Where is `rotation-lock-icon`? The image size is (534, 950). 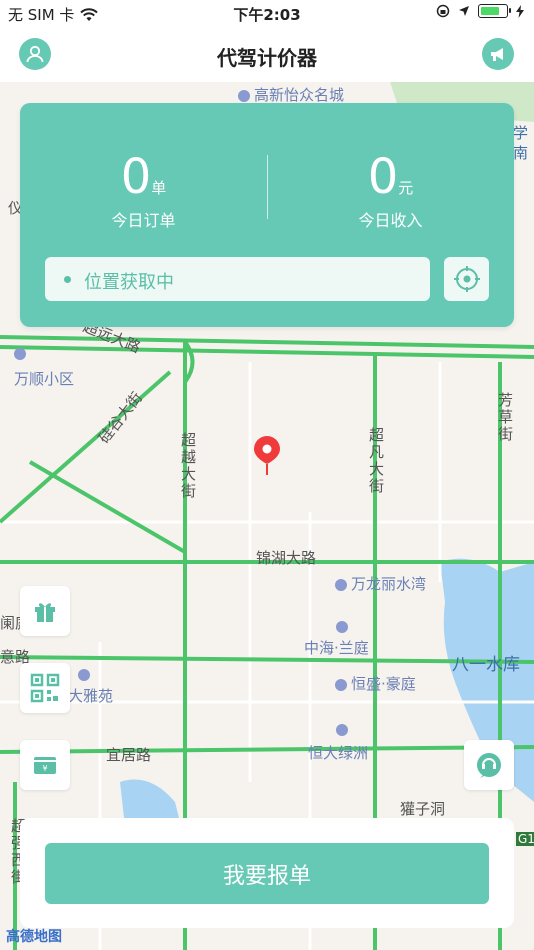
rotation-lock-icon is located at coordinates (443, 11).